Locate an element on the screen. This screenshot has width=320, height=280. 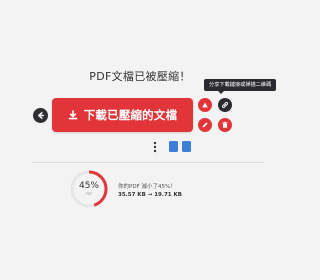
more-vertical-icon is located at coordinates (155, 147).